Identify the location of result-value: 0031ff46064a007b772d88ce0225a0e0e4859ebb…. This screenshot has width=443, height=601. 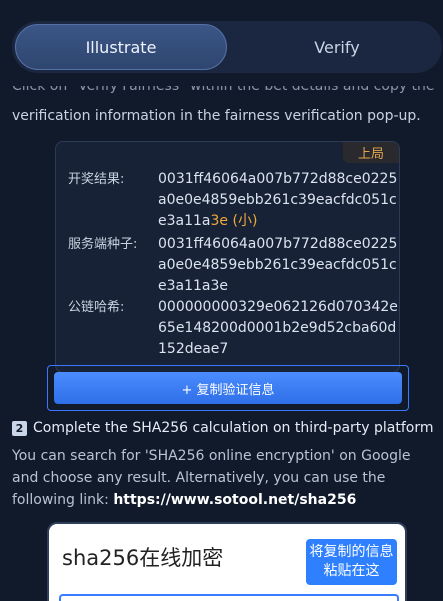
(278, 200).